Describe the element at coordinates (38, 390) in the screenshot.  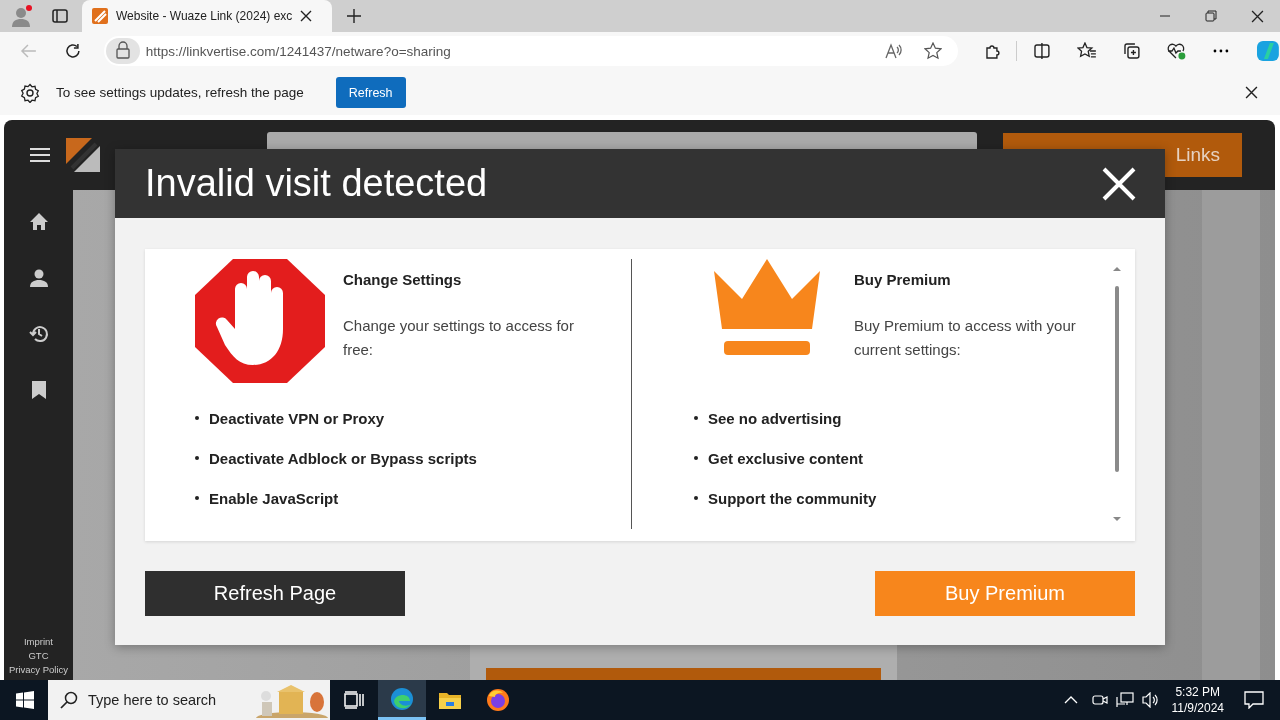
I see `bookmark-icon` at that location.